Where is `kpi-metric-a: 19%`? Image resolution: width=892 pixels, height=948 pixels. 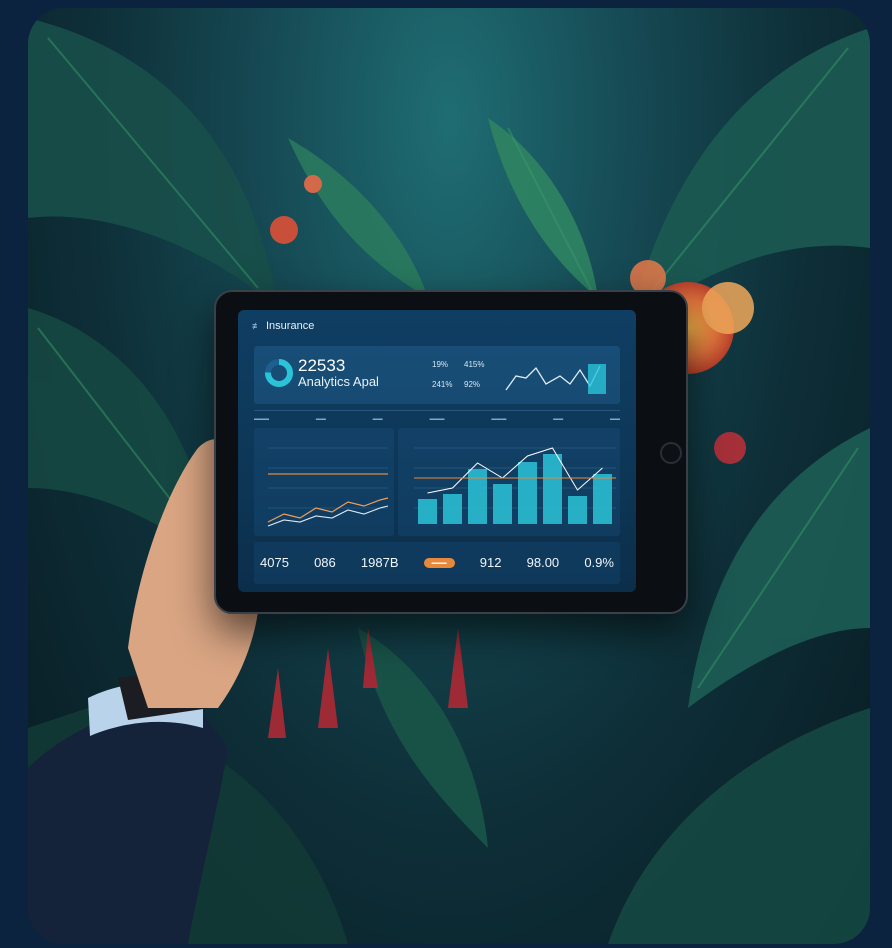 kpi-metric-a: 19% is located at coordinates (440, 364).